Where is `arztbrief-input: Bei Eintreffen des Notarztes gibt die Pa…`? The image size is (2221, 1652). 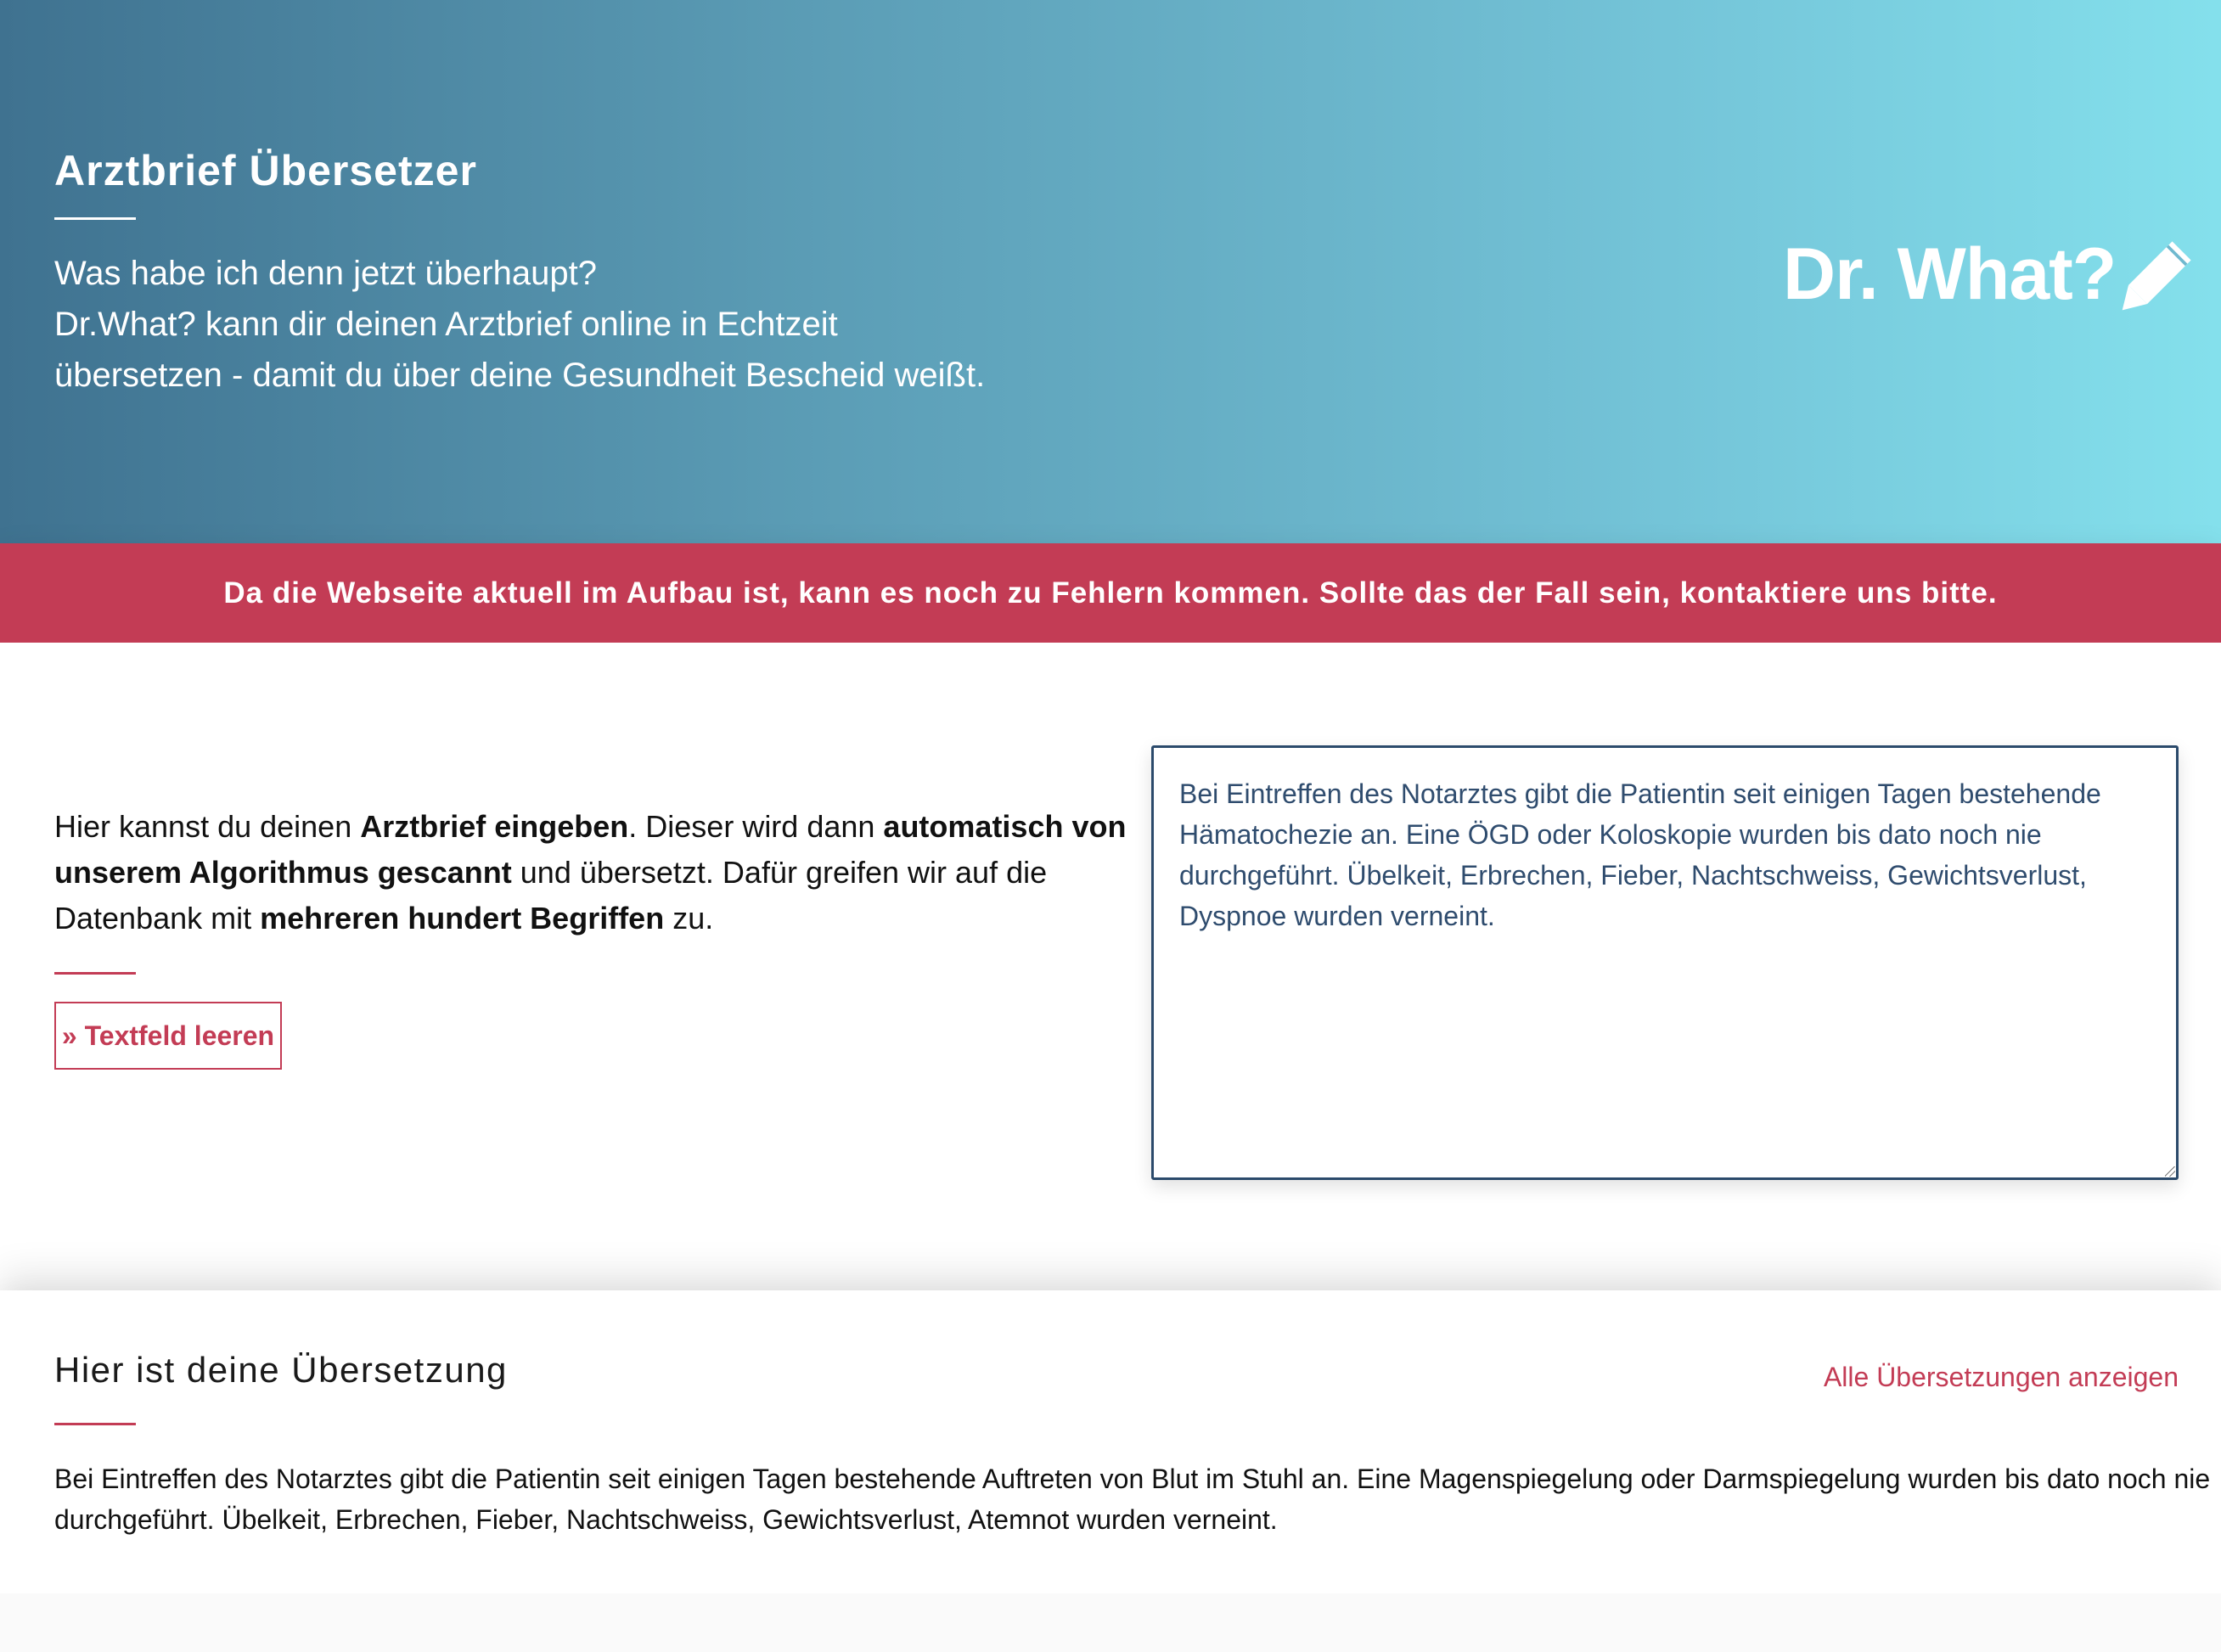 arztbrief-input: Bei Eintreffen des Notarztes gibt die Pa… is located at coordinates (1665, 963).